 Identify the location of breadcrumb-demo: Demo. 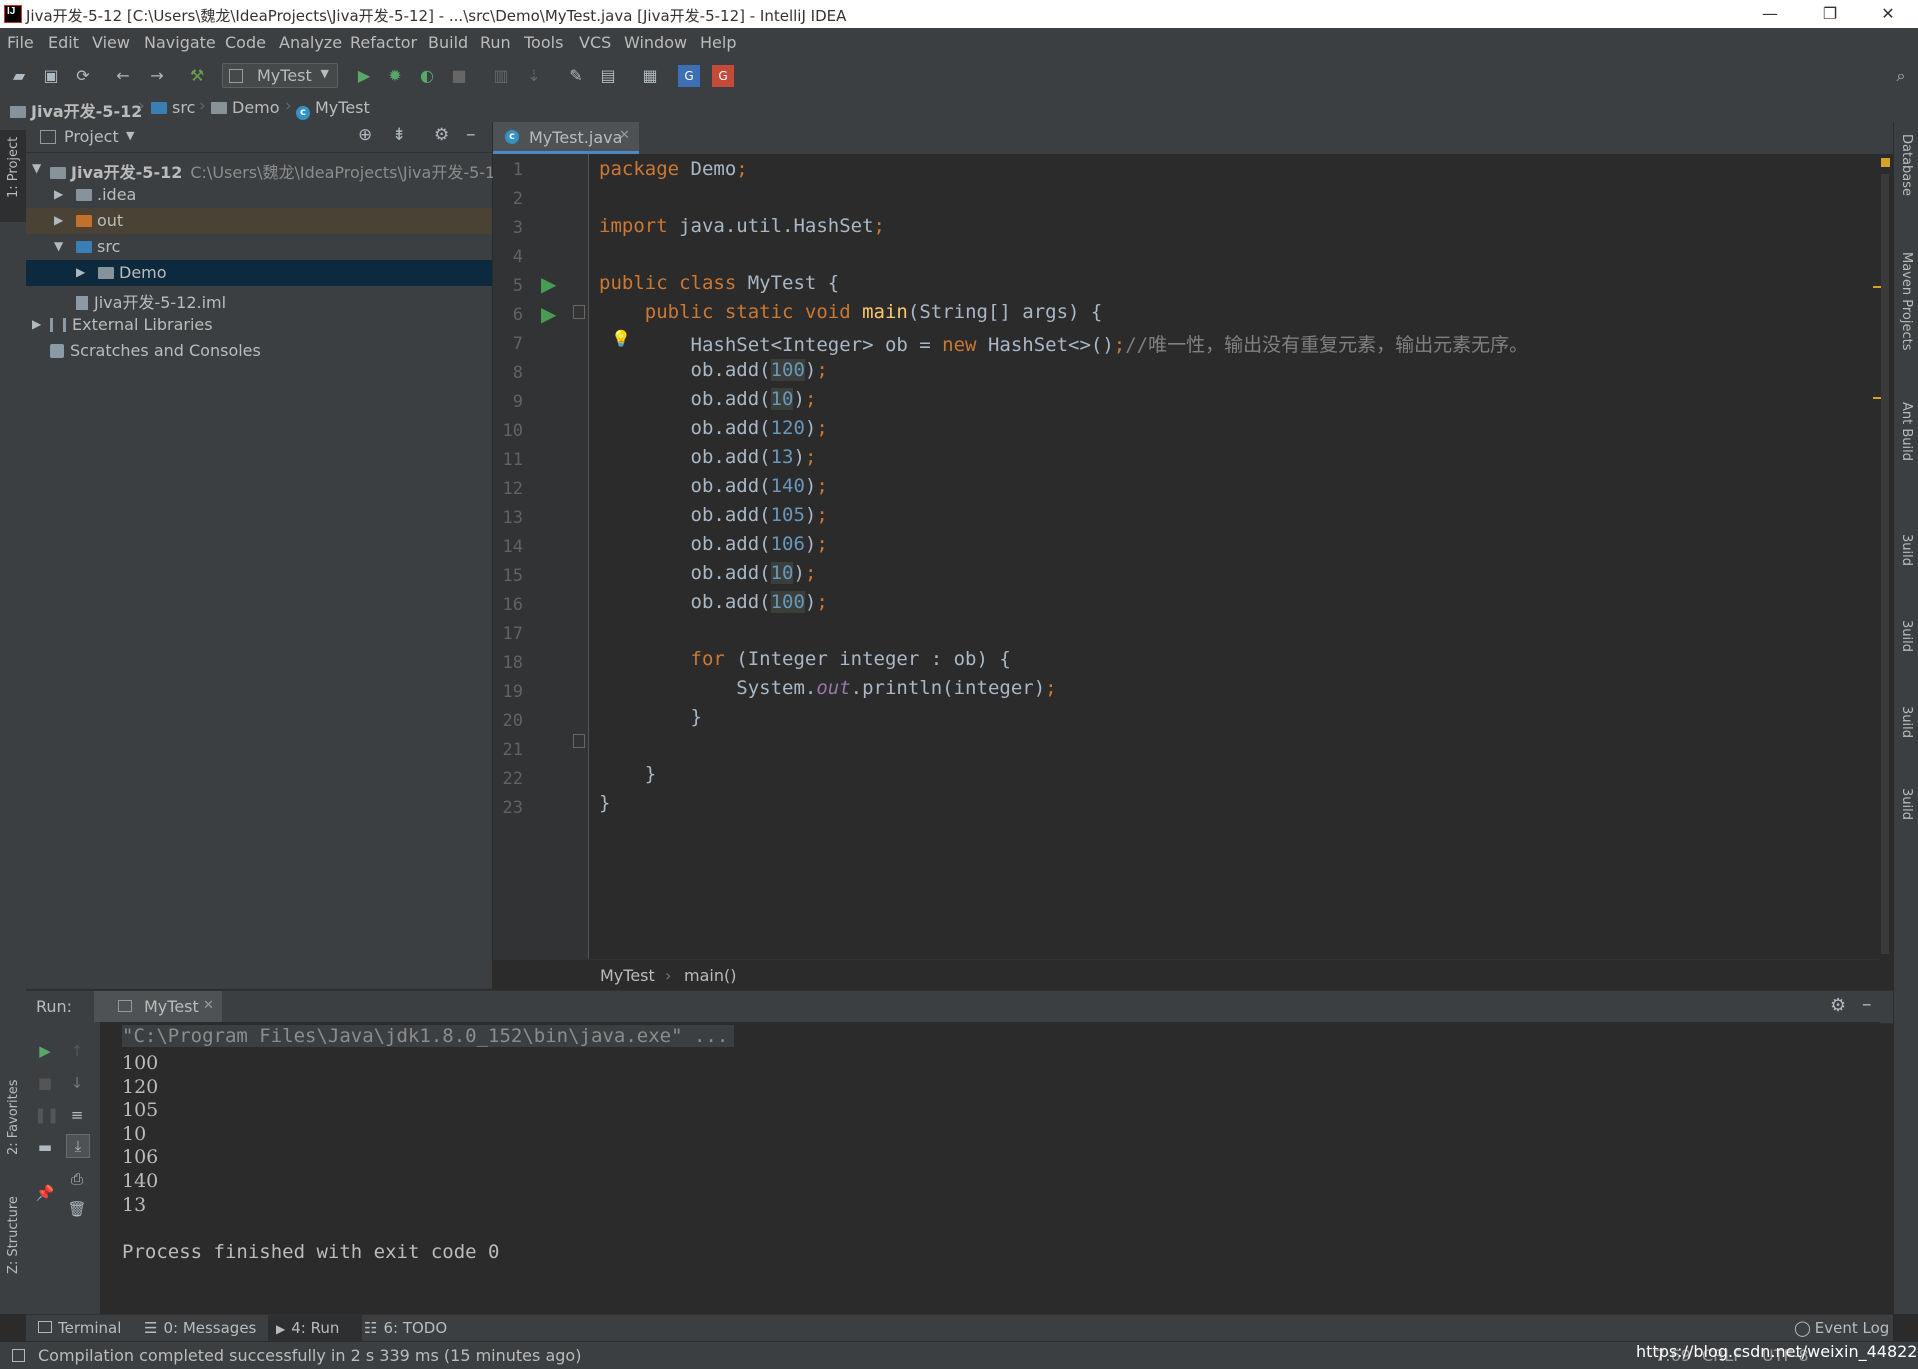
(245, 107).